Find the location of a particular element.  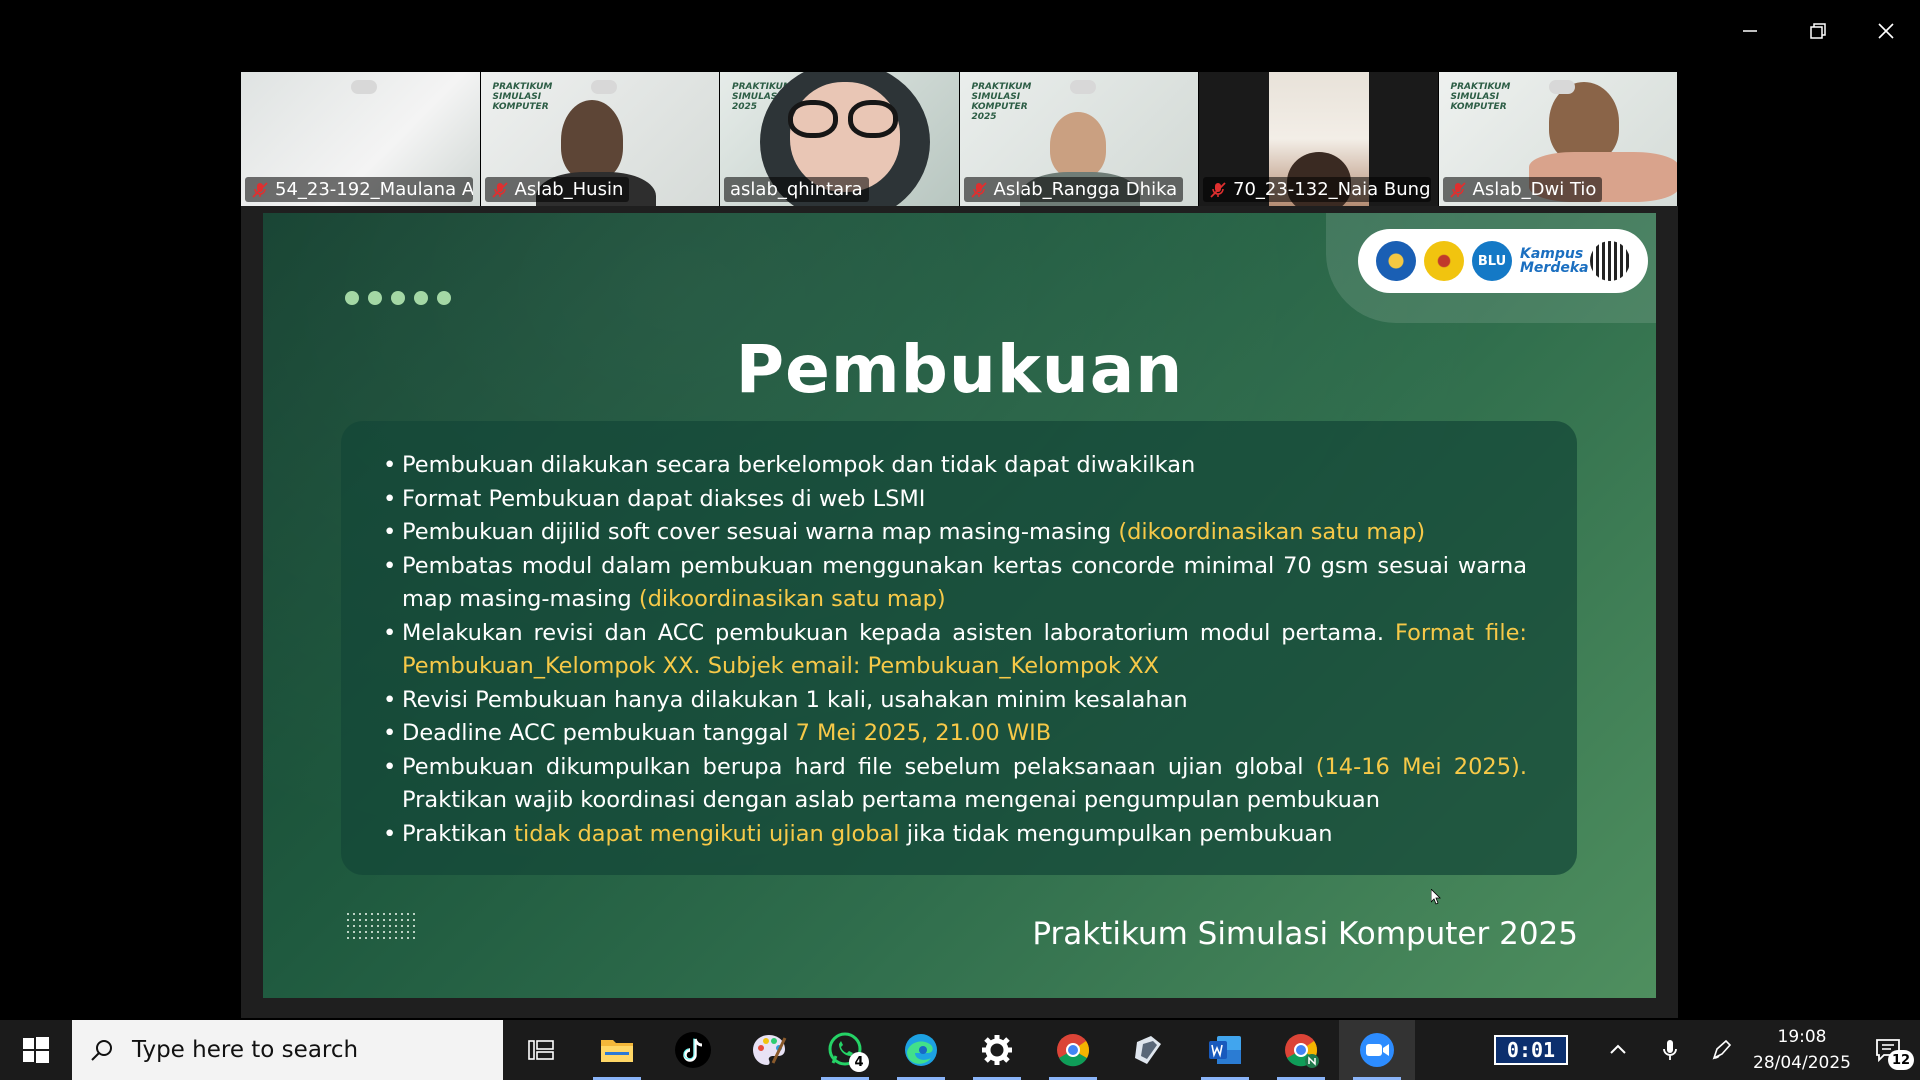

word-button is located at coordinates (1225, 1050).